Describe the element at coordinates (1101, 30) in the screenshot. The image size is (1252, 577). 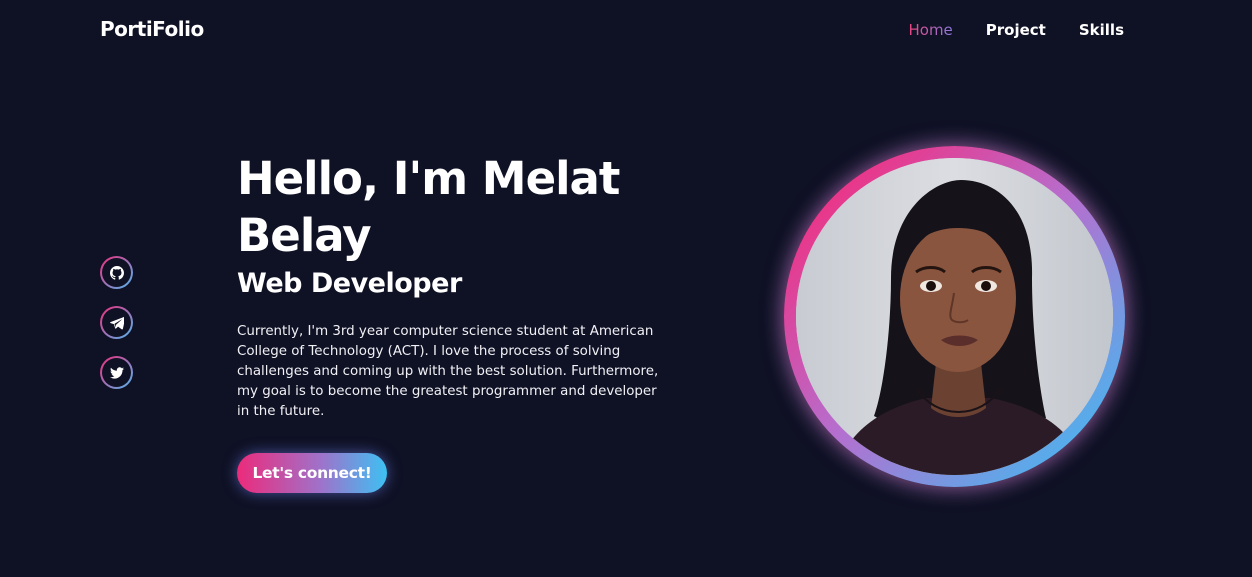
I see `nav-link-skills: Skills` at that location.